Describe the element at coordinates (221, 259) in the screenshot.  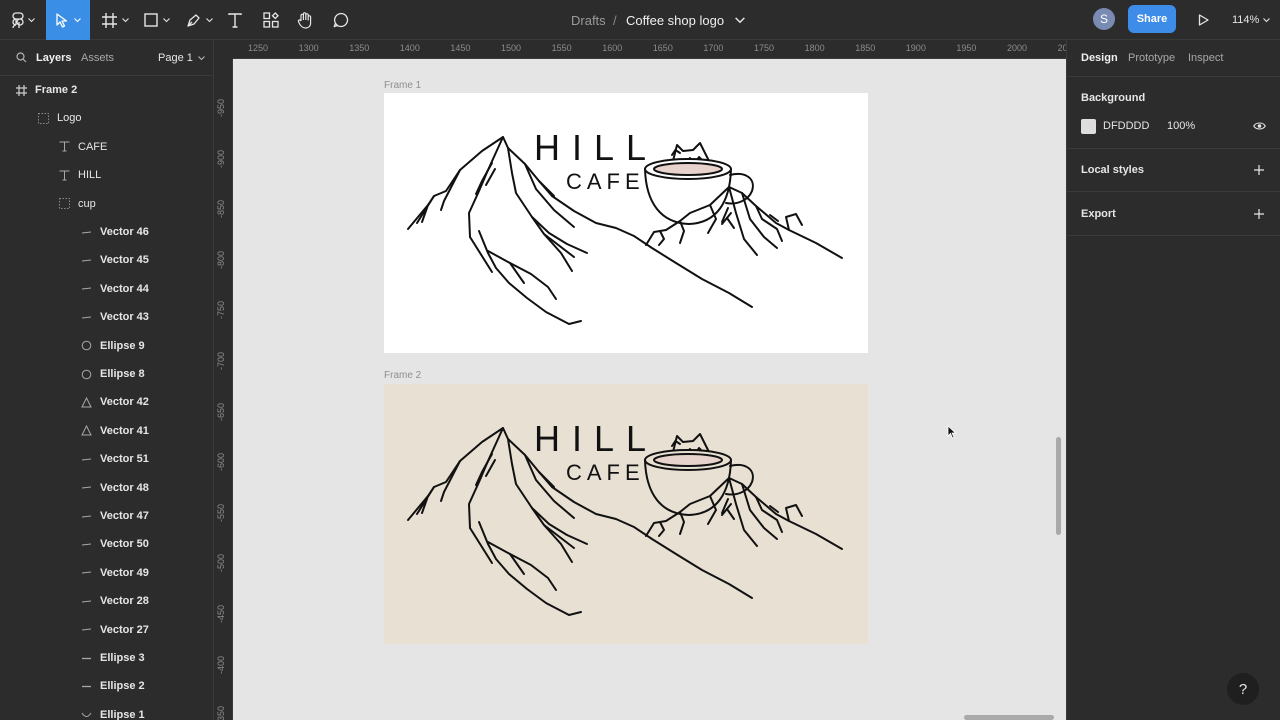
I see `ruler-y-label: -800` at that location.